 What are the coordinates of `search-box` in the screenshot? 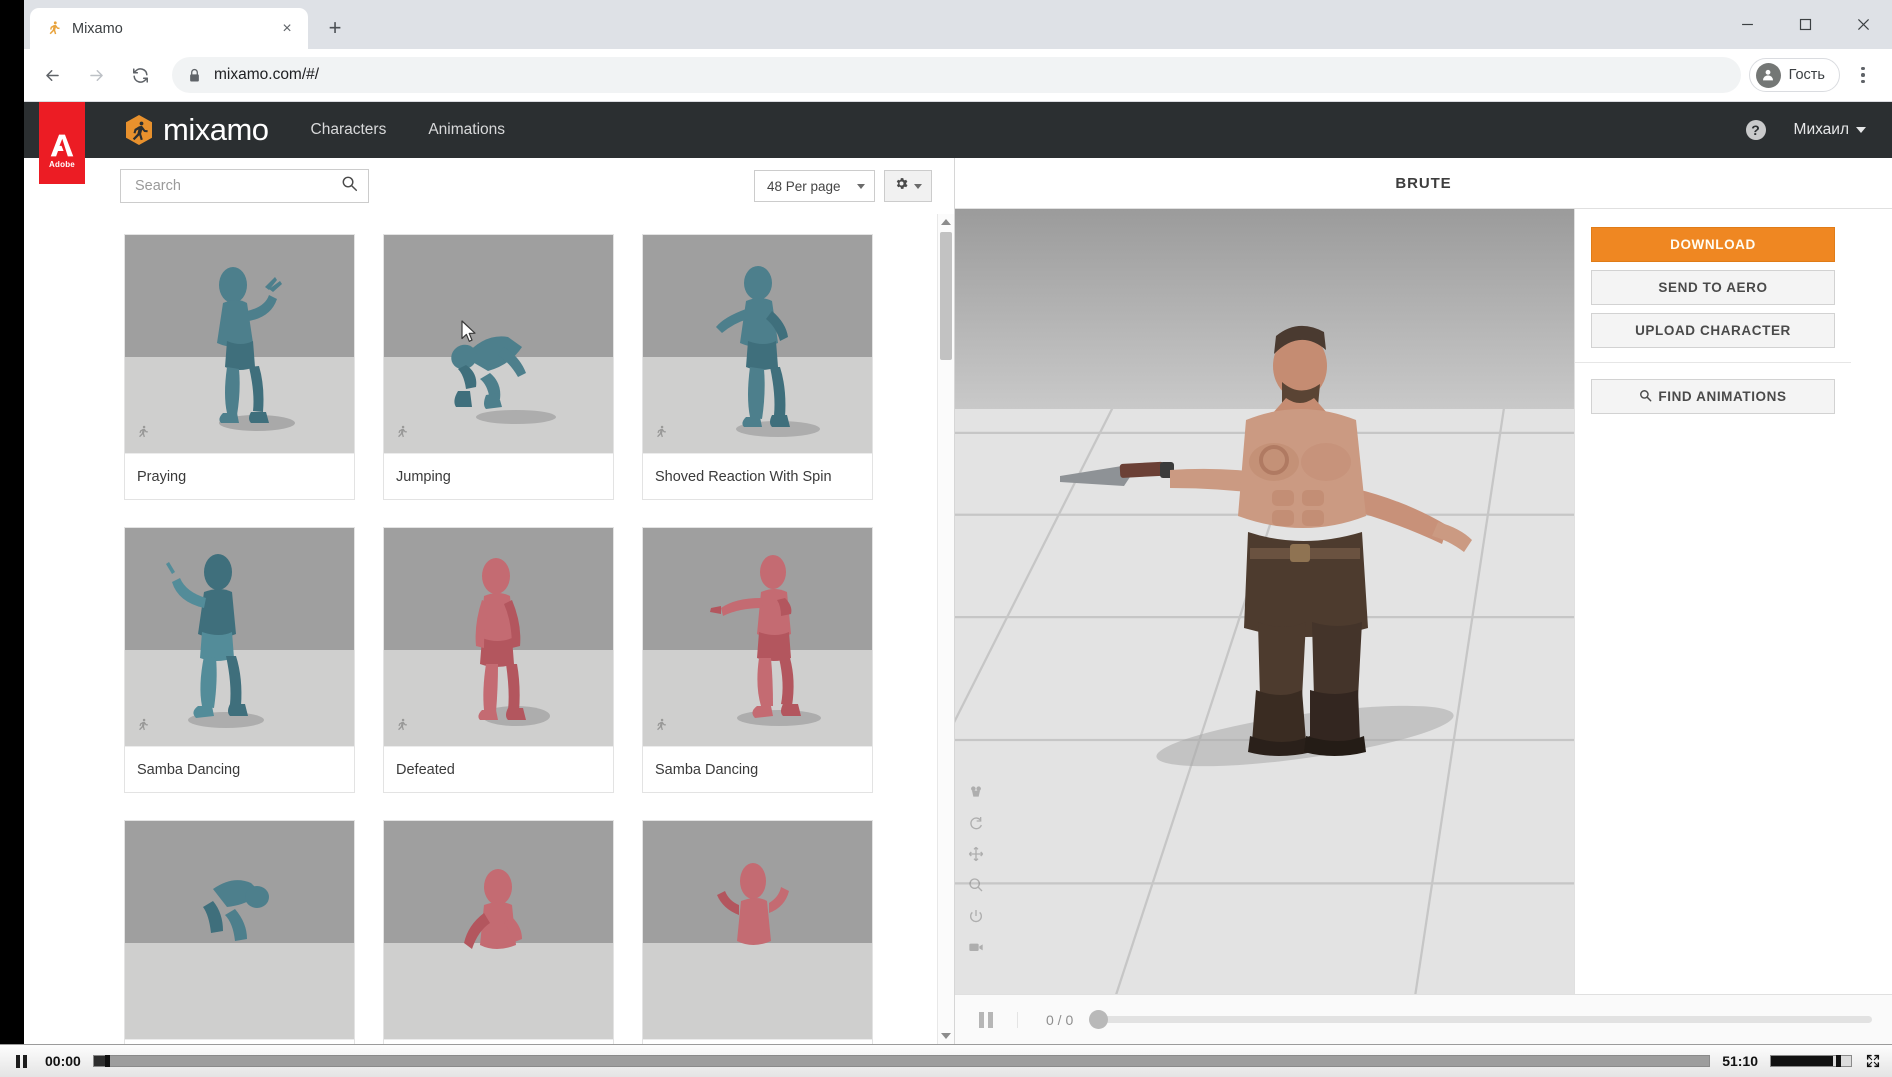 It's located at (244, 186).